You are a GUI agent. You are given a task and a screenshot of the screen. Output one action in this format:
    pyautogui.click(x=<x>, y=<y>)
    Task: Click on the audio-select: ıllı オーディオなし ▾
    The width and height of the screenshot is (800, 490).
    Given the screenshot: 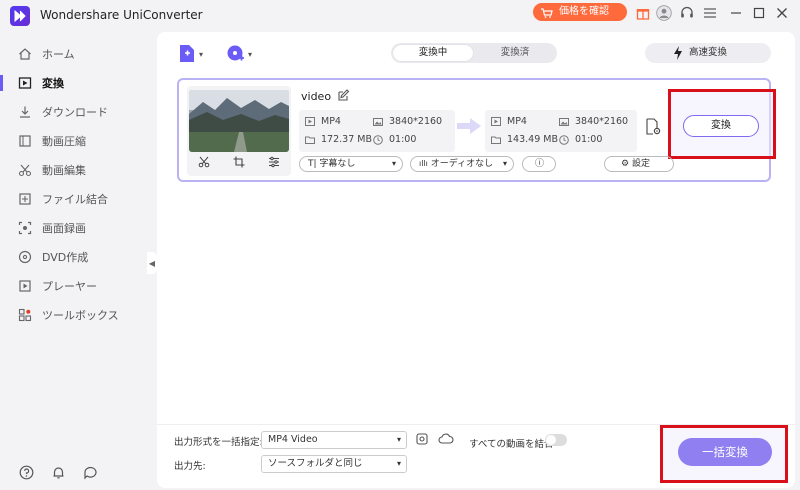 What is the action you would take?
    pyautogui.click(x=462, y=164)
    